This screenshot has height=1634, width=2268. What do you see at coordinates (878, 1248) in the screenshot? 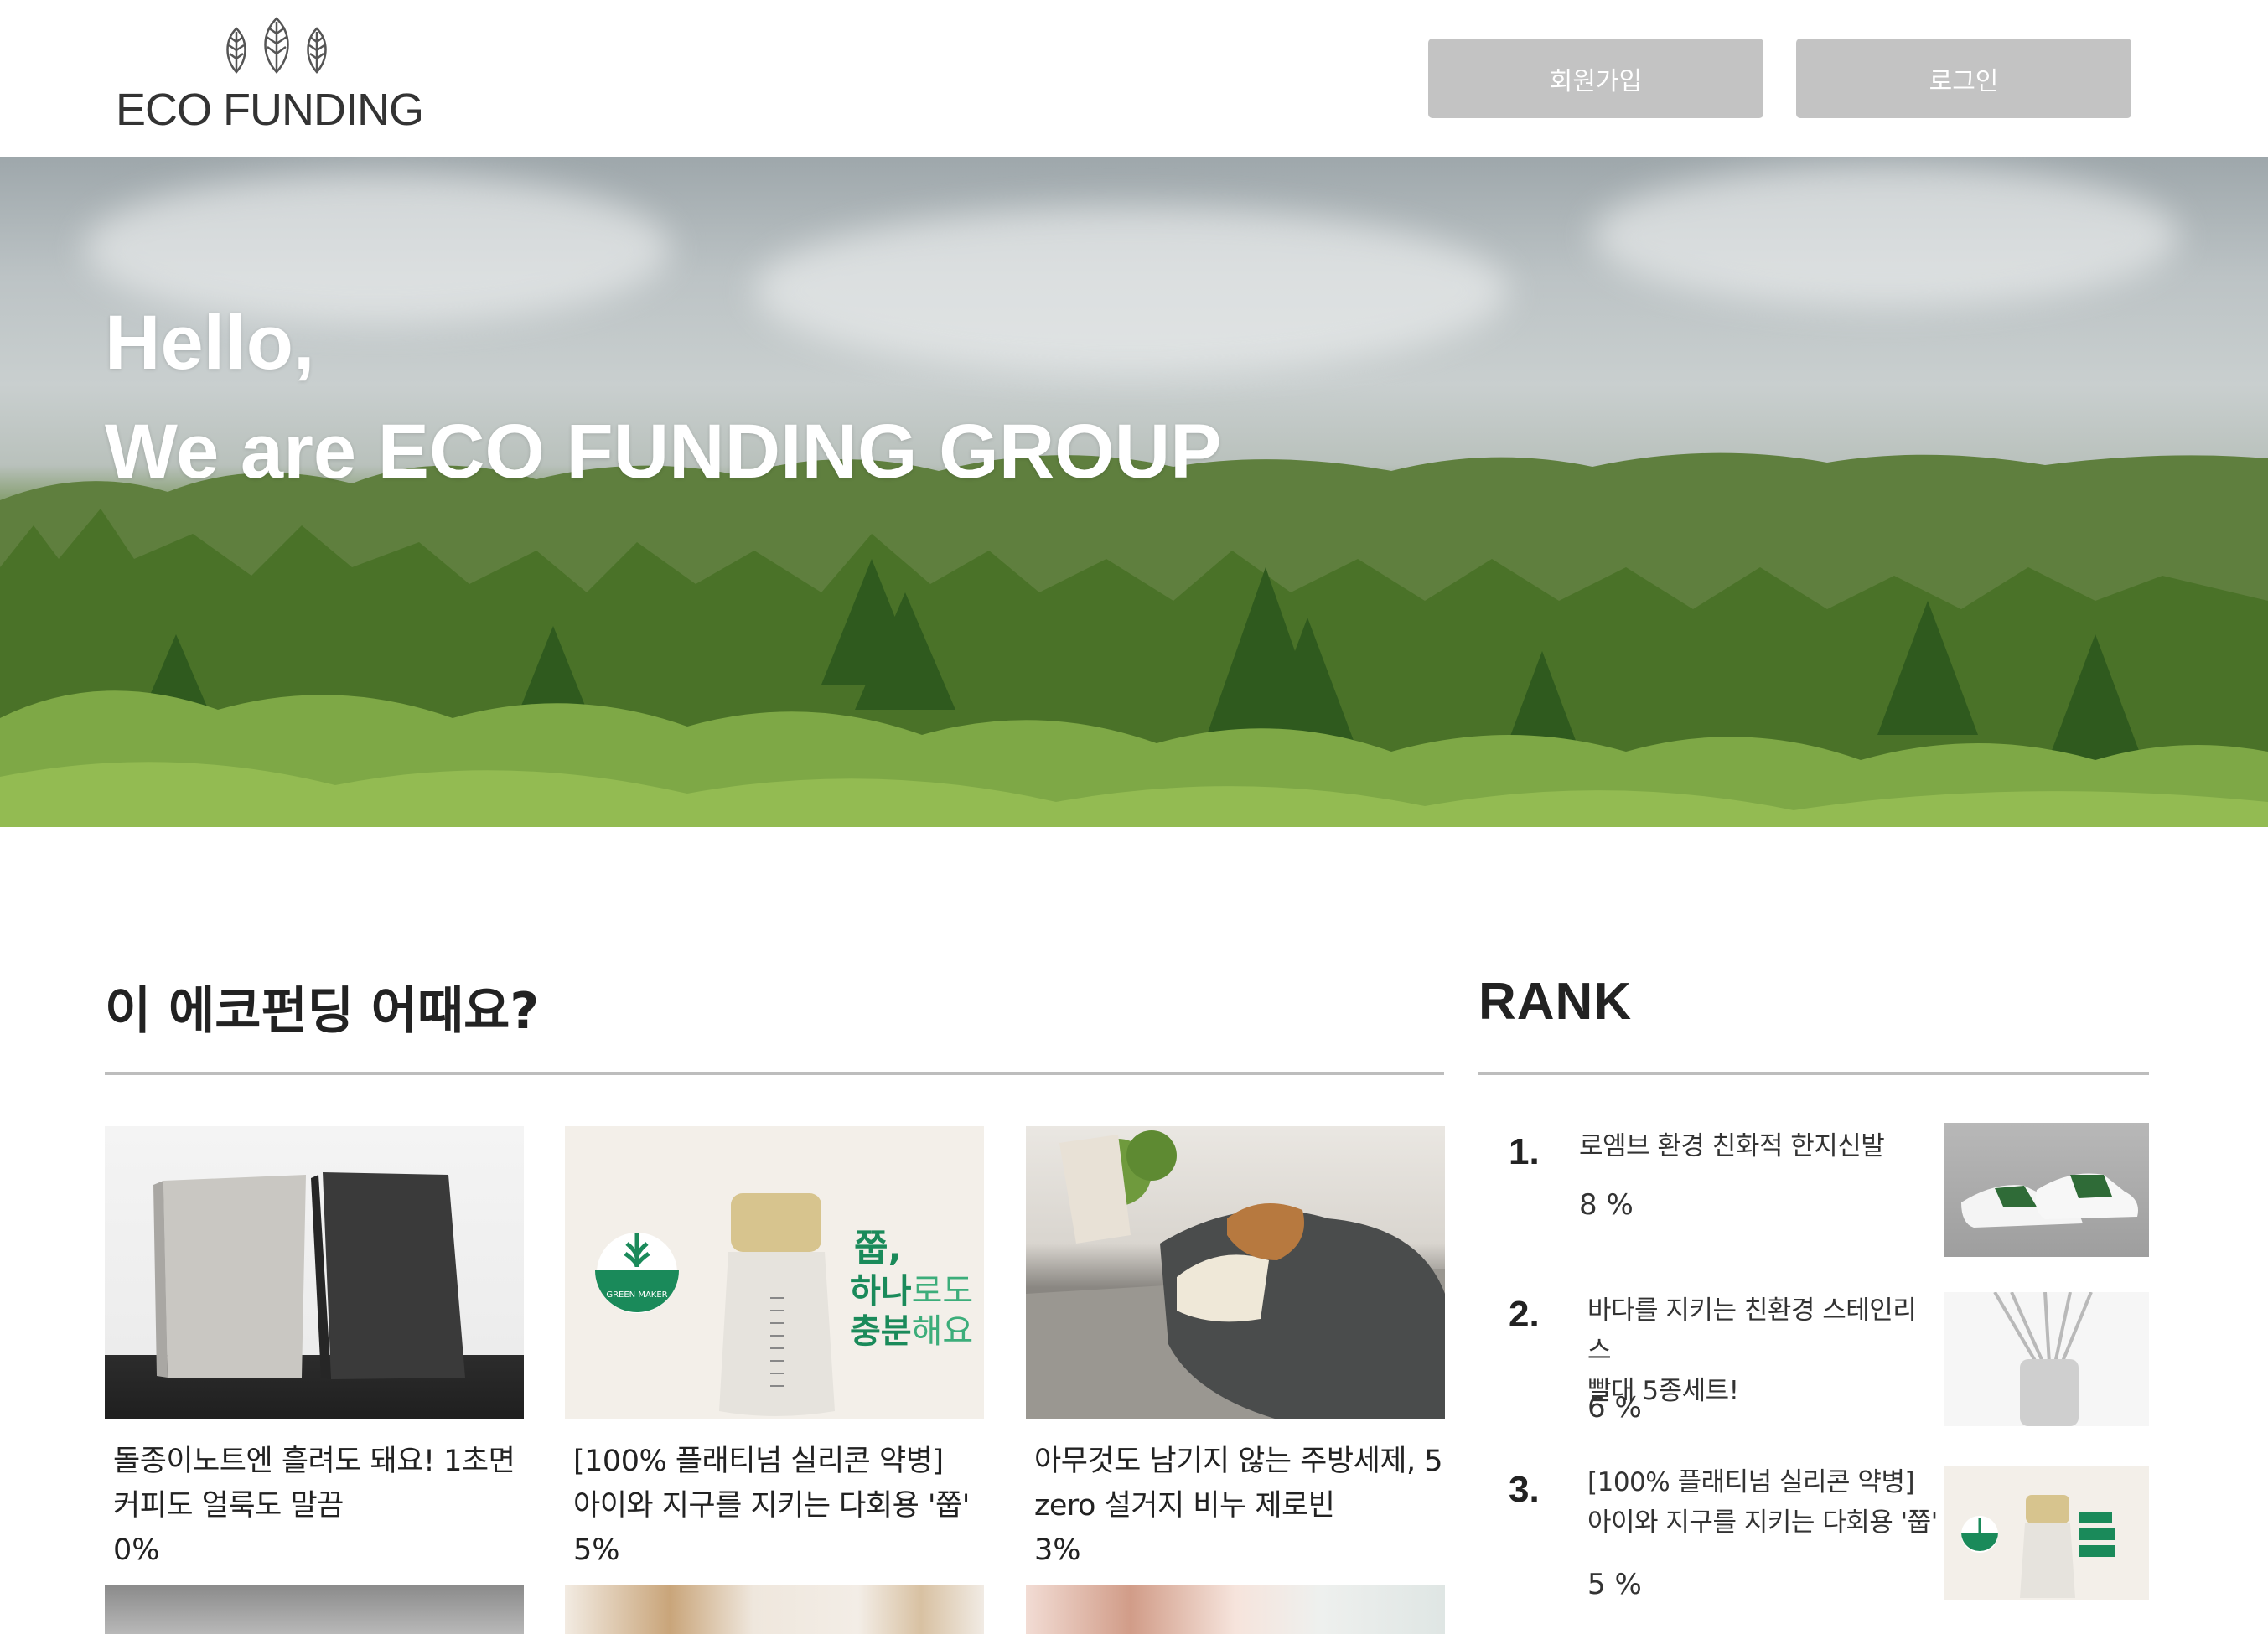
I see `bottle-slogan: 쭙,` at bounding box center [878, 1248].